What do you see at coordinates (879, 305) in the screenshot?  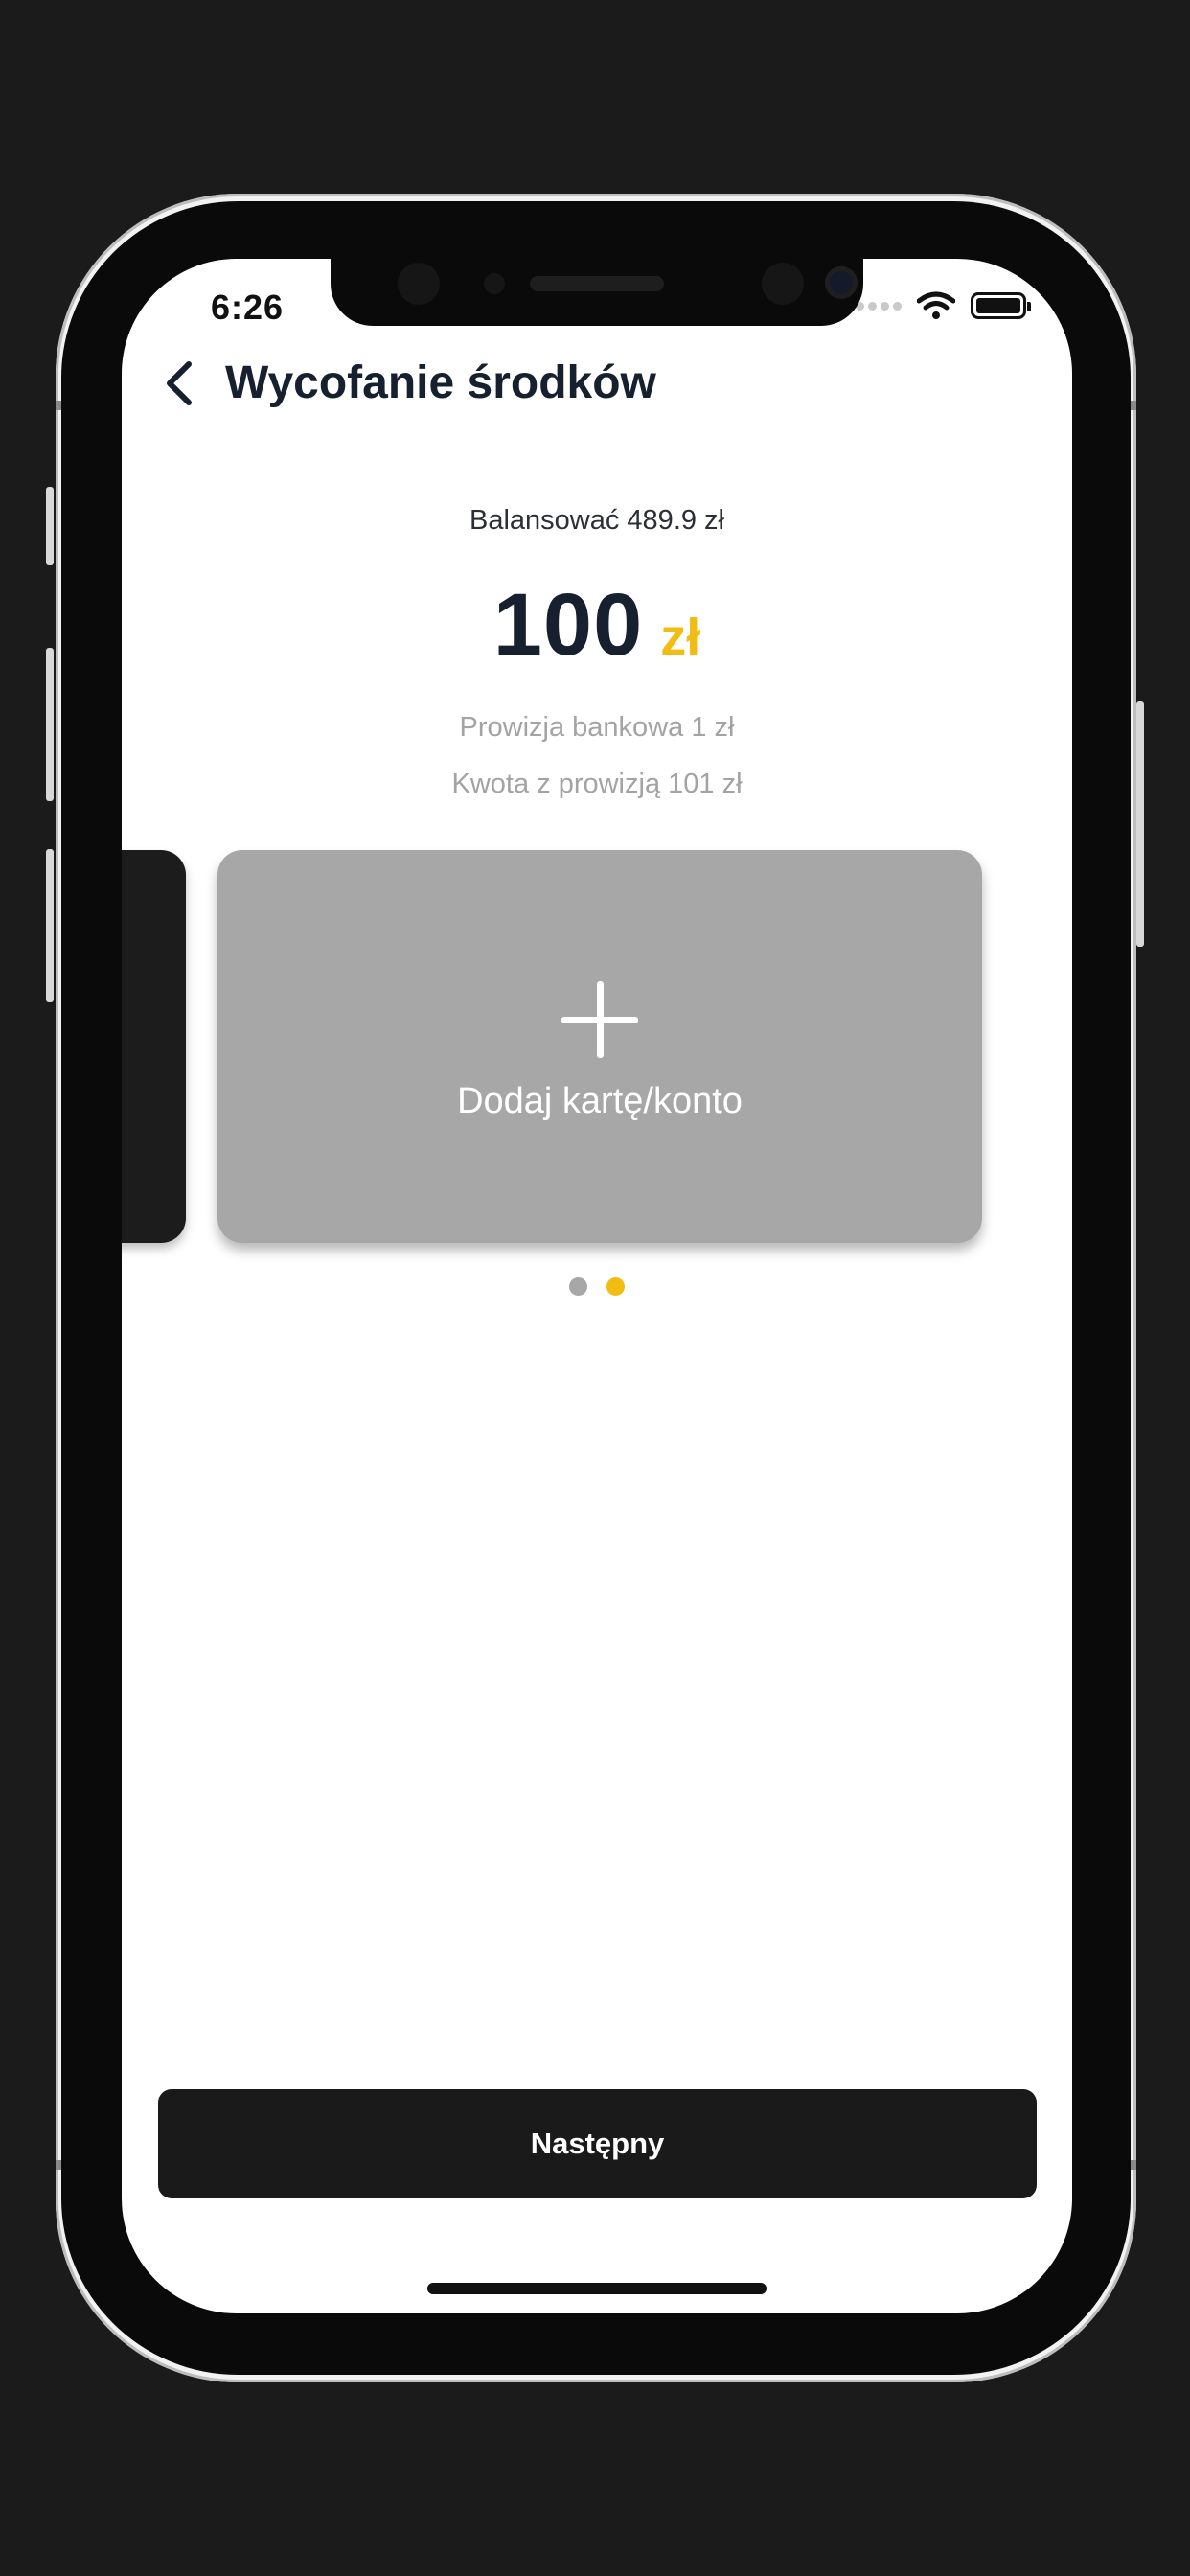 I see `cellular-signal-icon` at bounding box center [879, 305].